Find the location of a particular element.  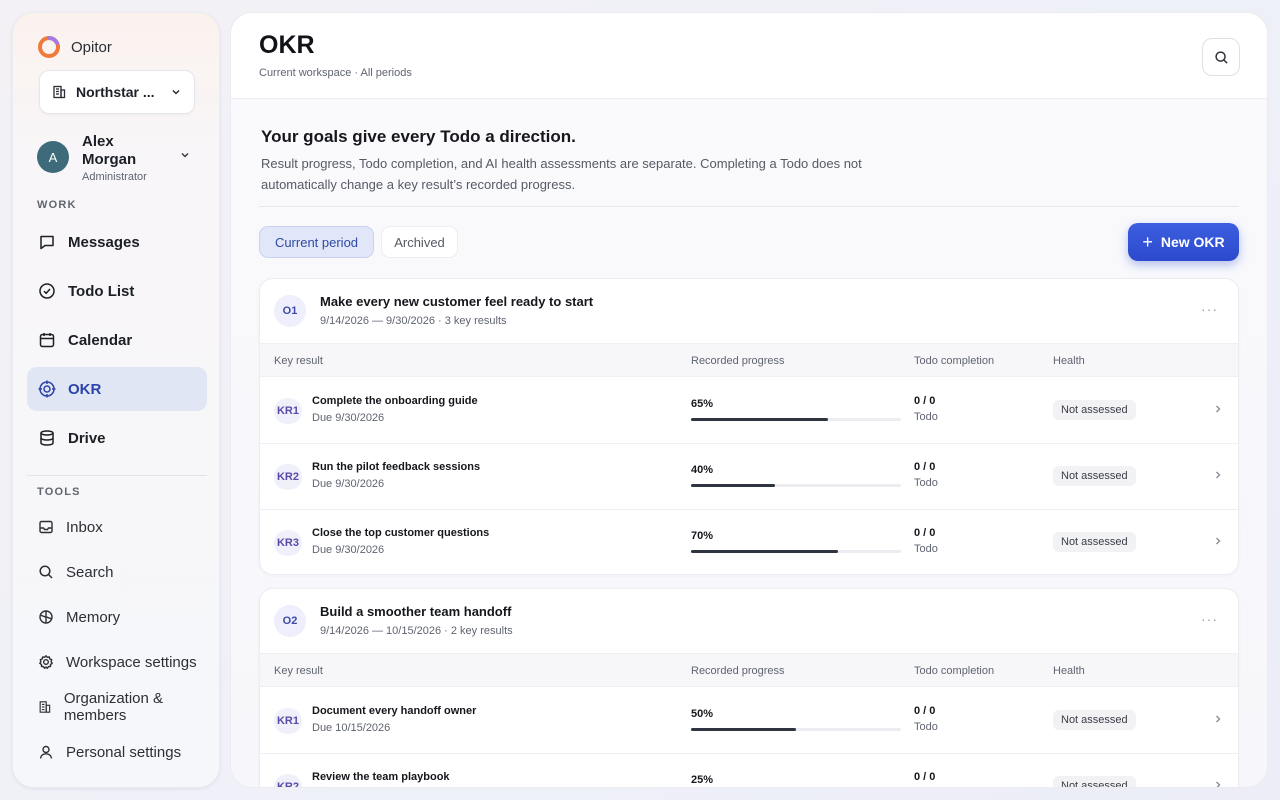

new-okr-label: New OKR is located at coordinates (1192, 242).